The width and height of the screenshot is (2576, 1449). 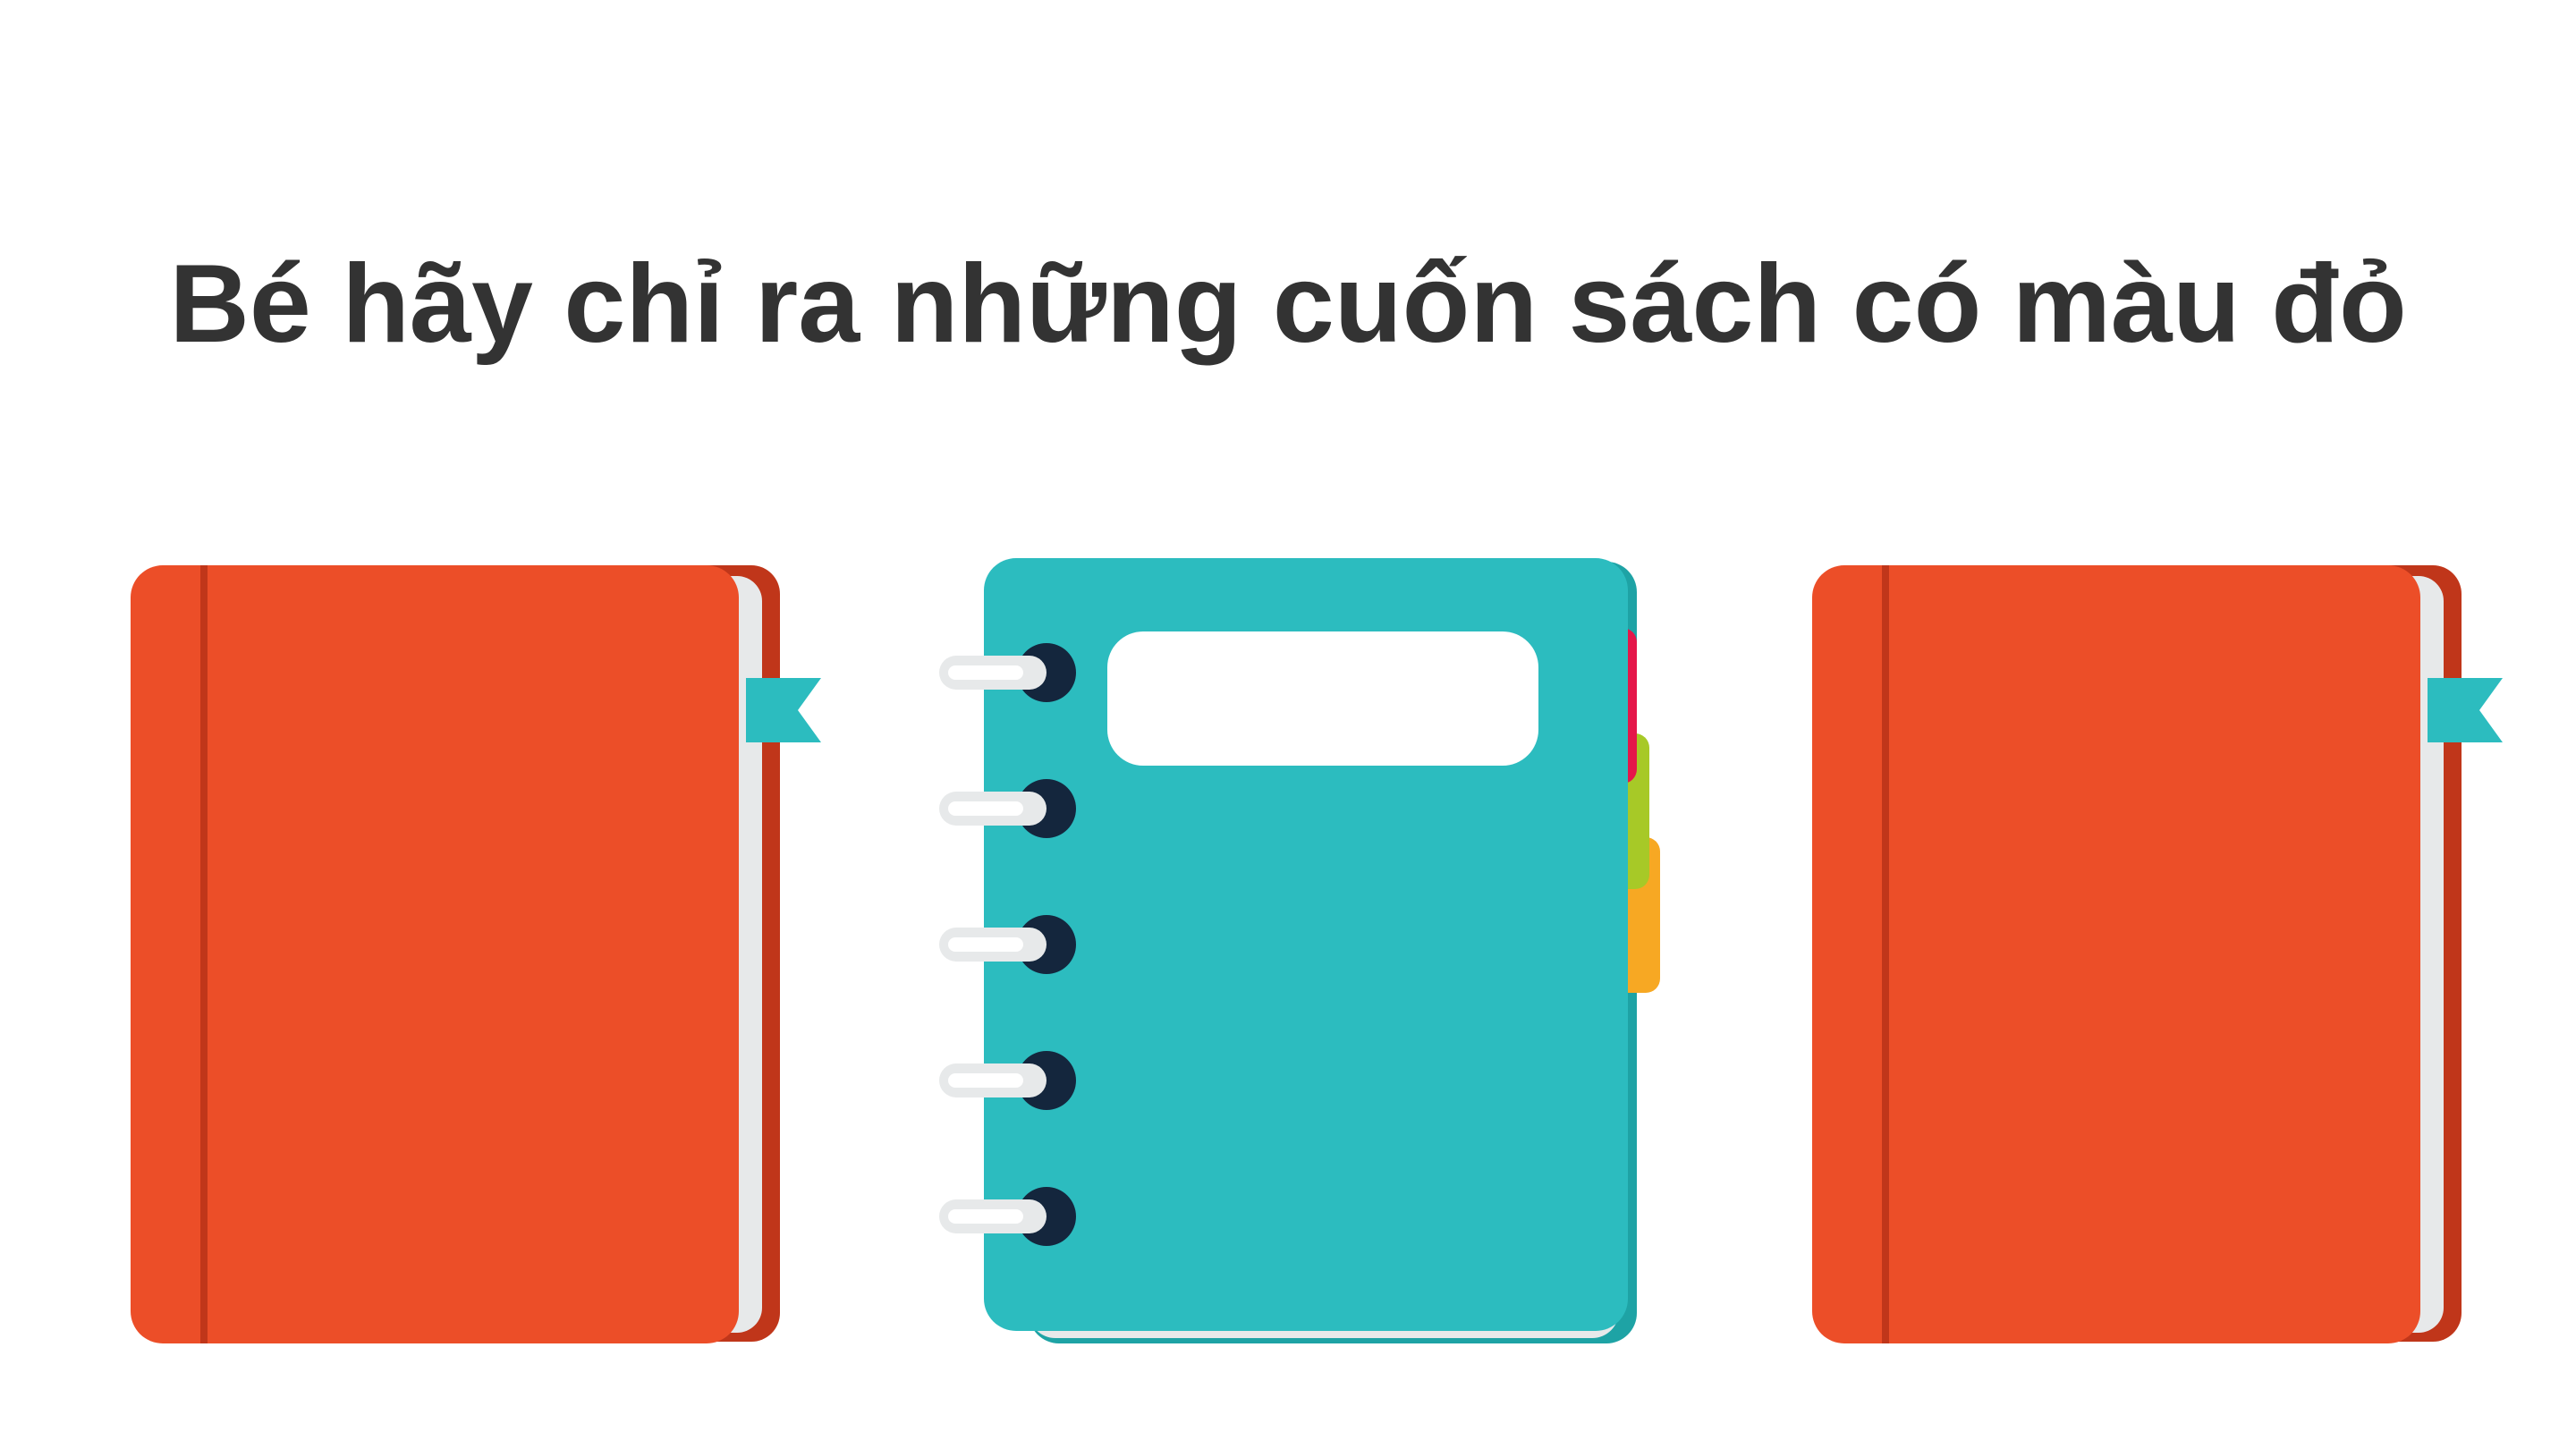 What do you see at coordinates (1322, 698) in the screenshot?
I see `cover-label` at bounding box center [1322, 698].